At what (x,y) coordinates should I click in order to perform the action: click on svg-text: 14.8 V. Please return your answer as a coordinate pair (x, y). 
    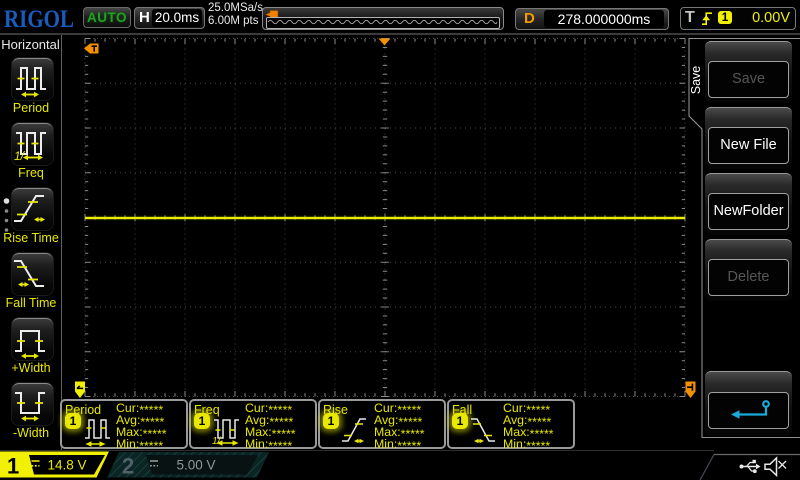
    Looking at the image, I should click on (66, 465).